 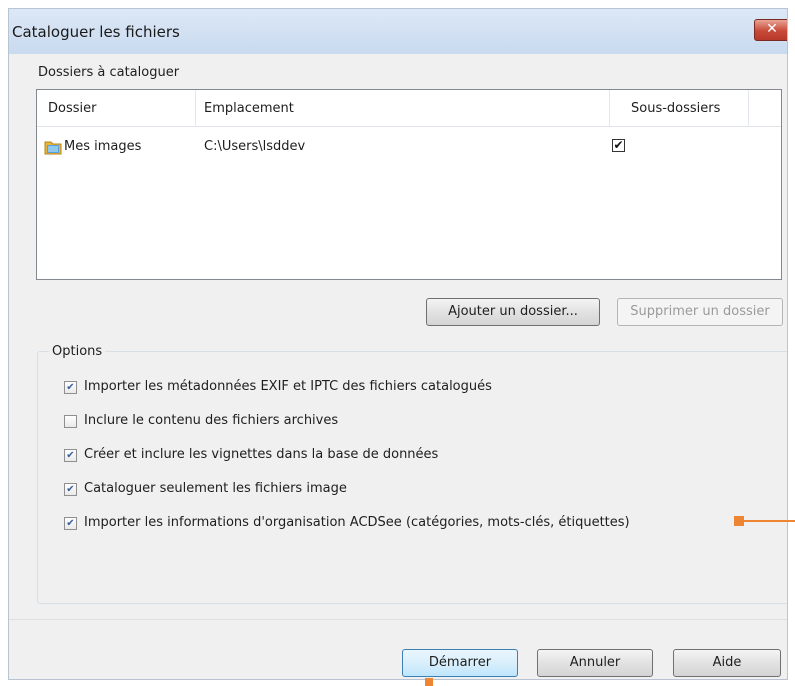 I want to click on title-bar: Cataloguer les fichiers ✕, so click(x=398, y=31).